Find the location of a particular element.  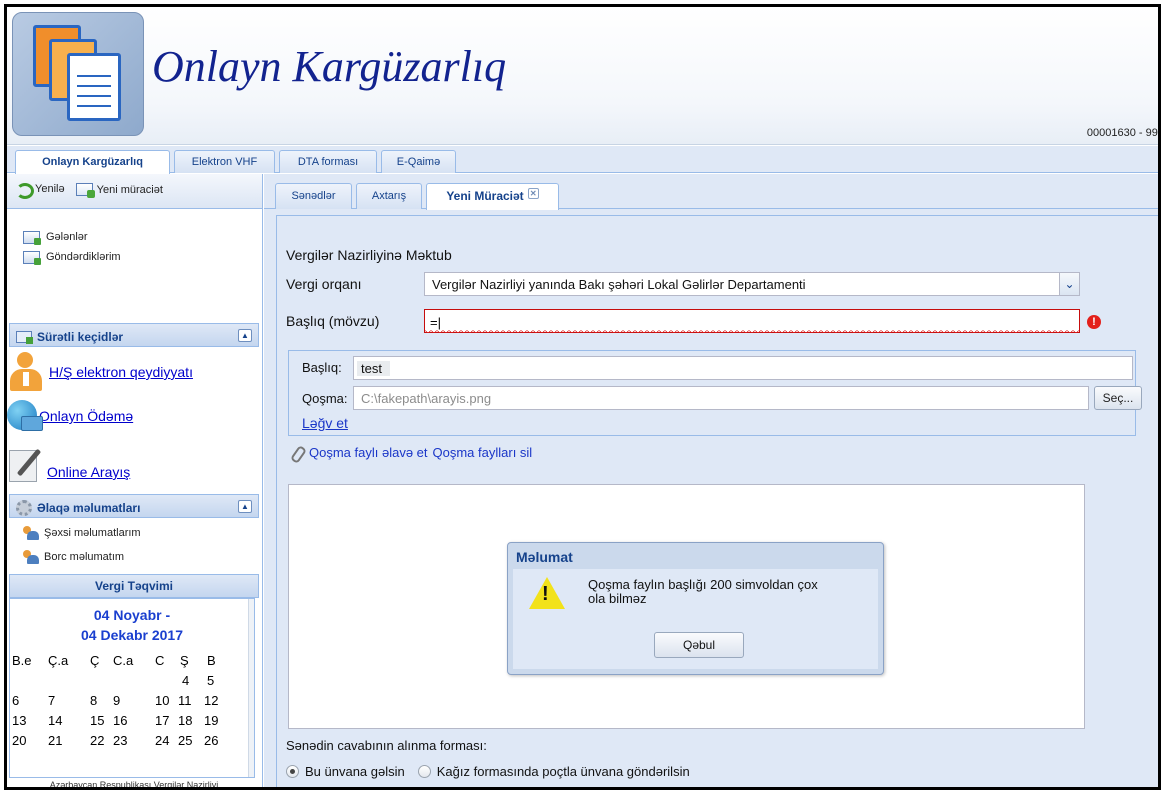

app-title: Onlayn Kargüzarlıq is located at coordinates (329, 66).